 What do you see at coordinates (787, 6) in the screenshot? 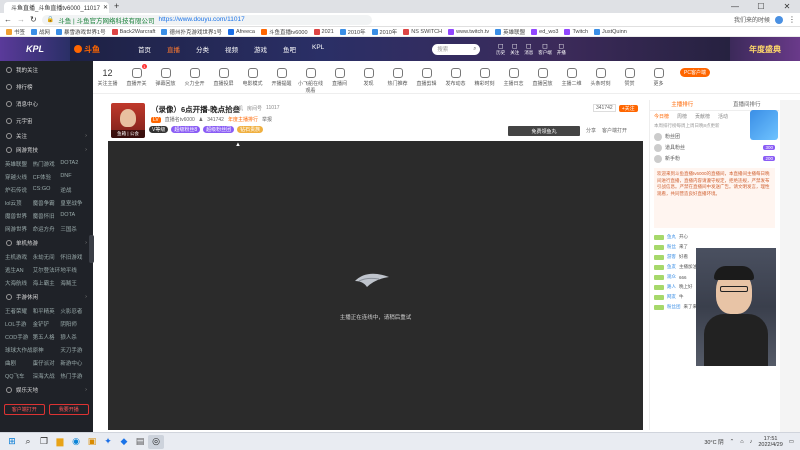
I see `close-window-button: ✕` at bounding box center [787, 6].